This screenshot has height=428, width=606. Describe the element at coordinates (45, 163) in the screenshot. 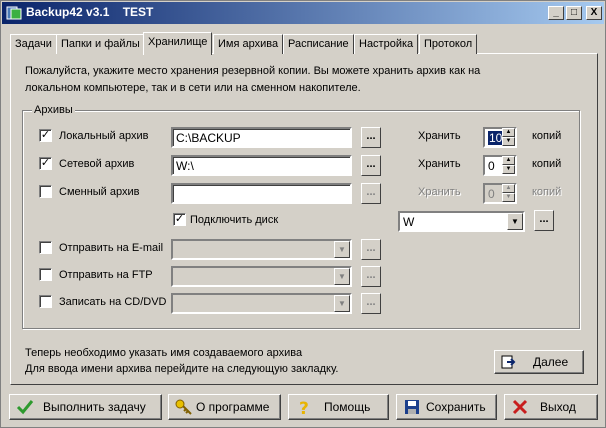

I see `network-archive-checkbox: ✓` at that location.